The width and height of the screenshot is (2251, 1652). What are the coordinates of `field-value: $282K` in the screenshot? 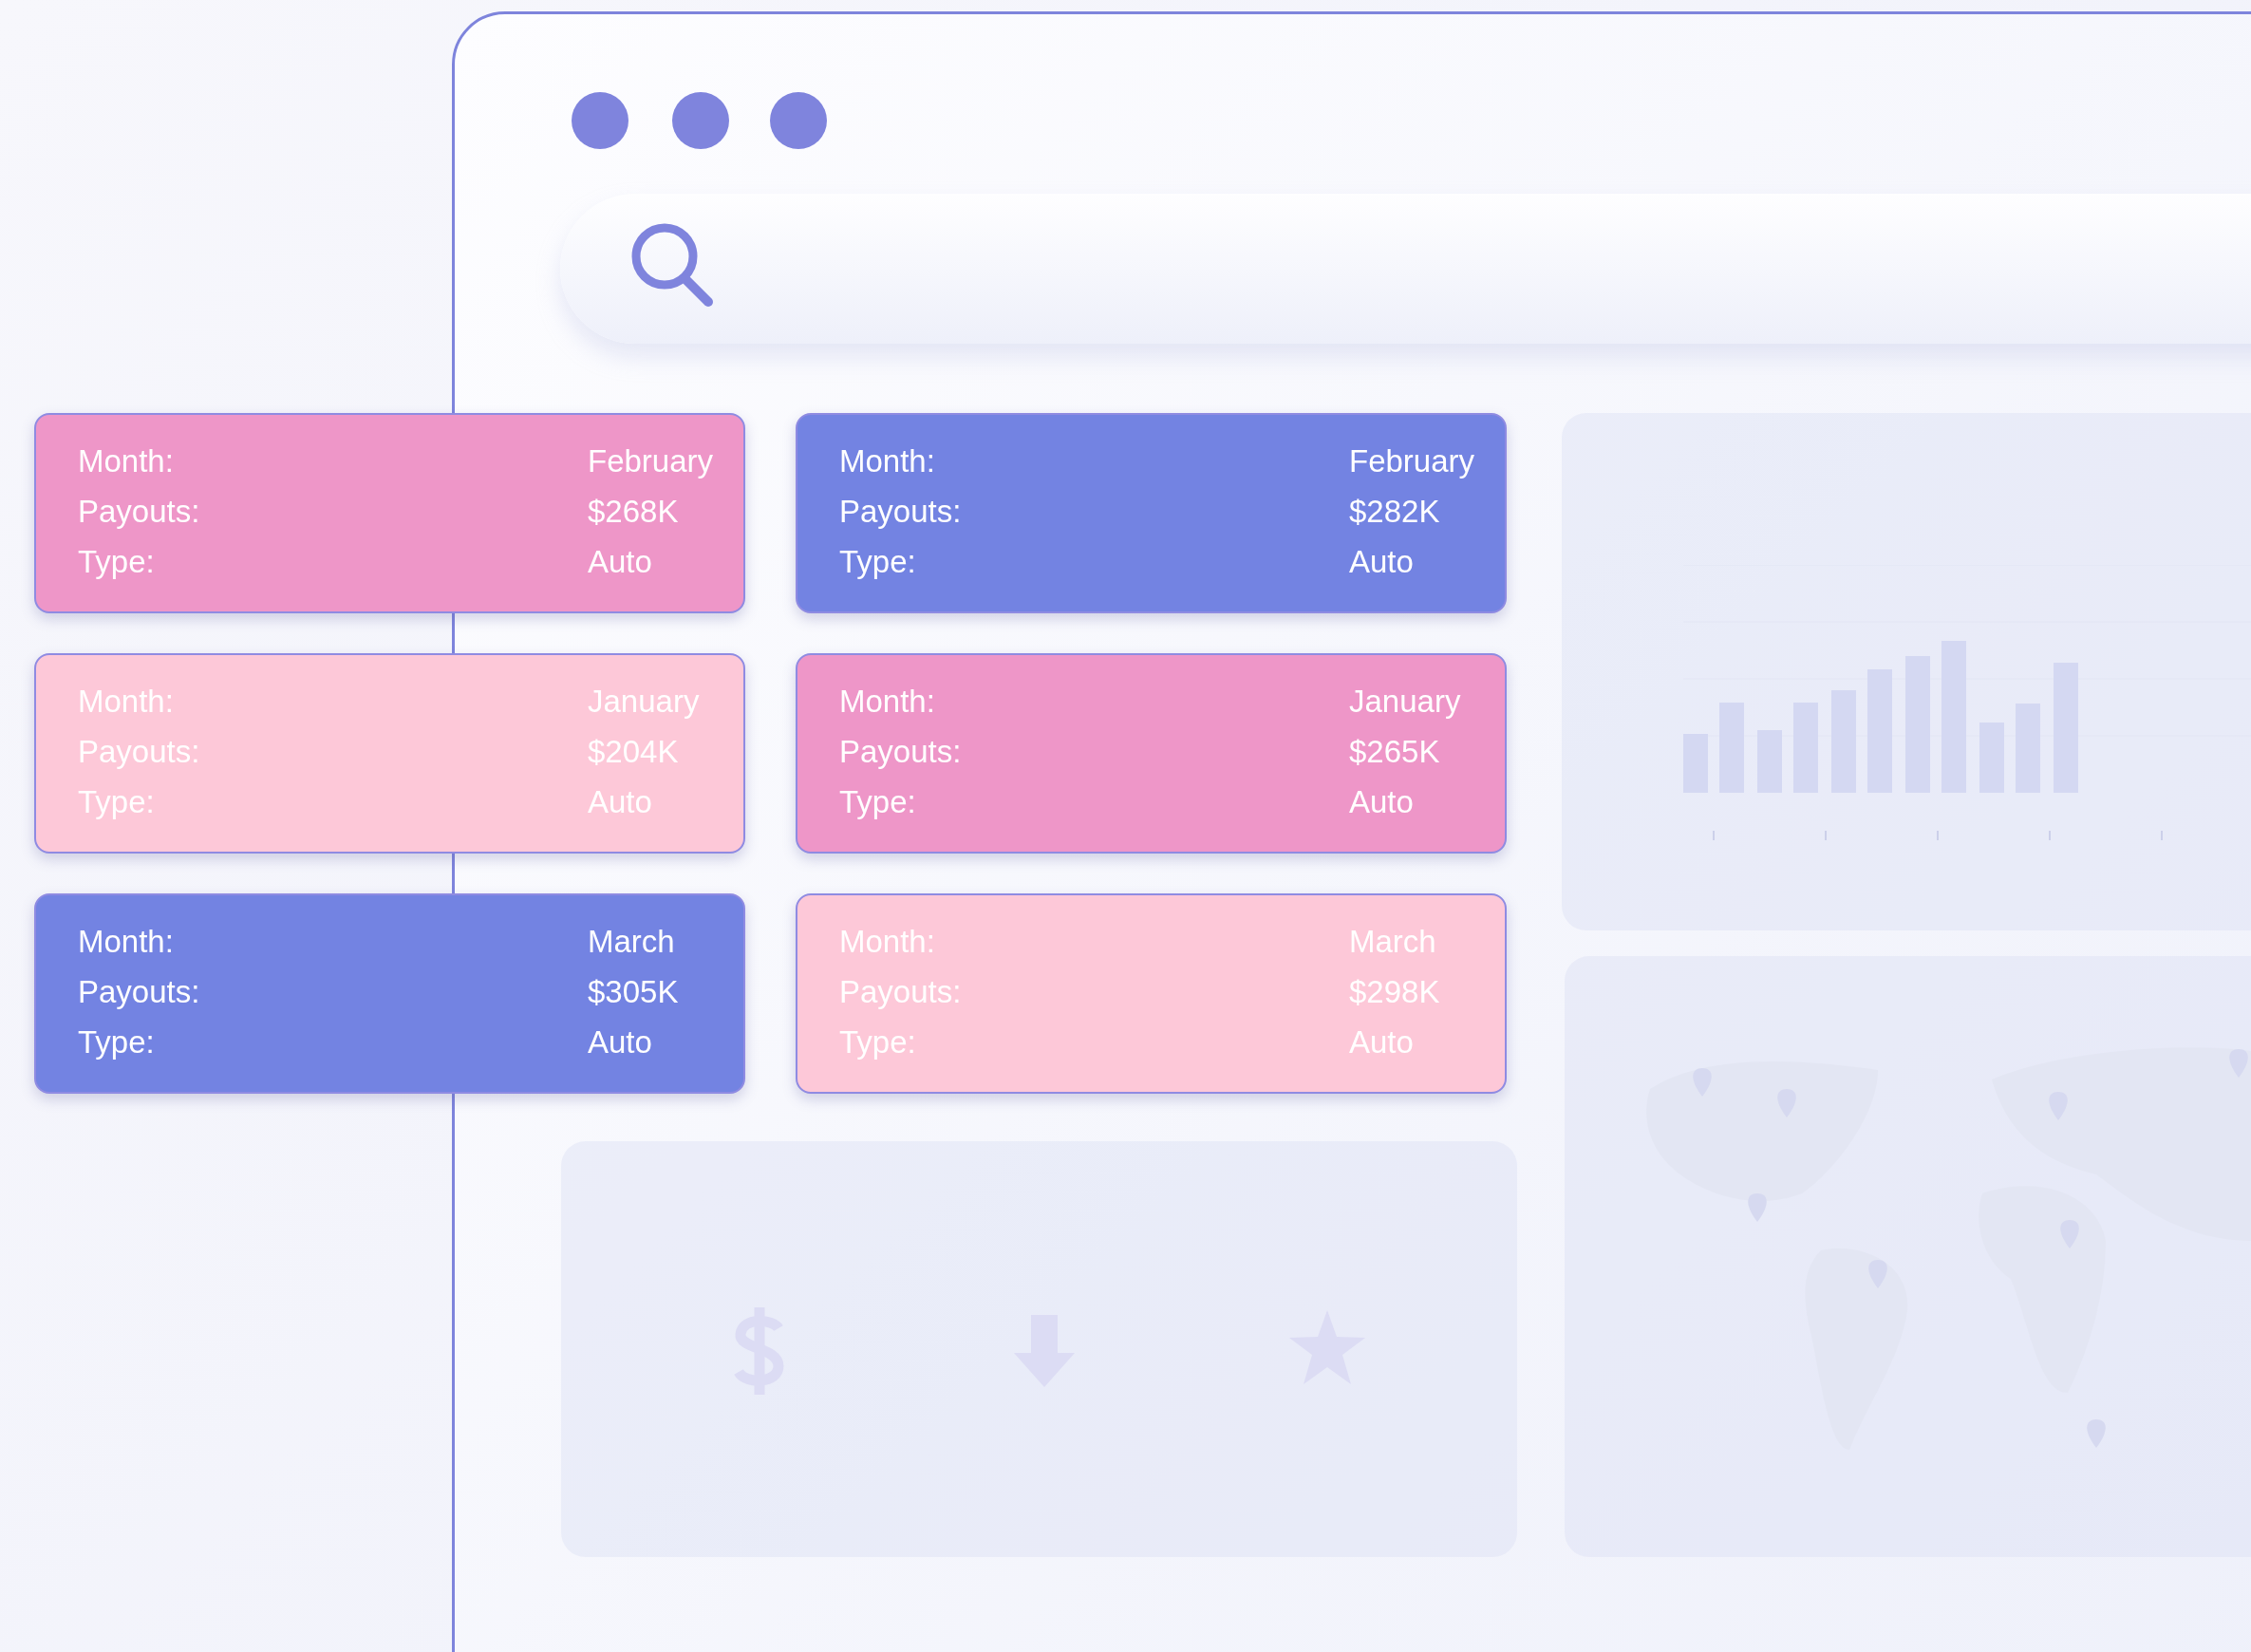 It's located at (1395, 511).